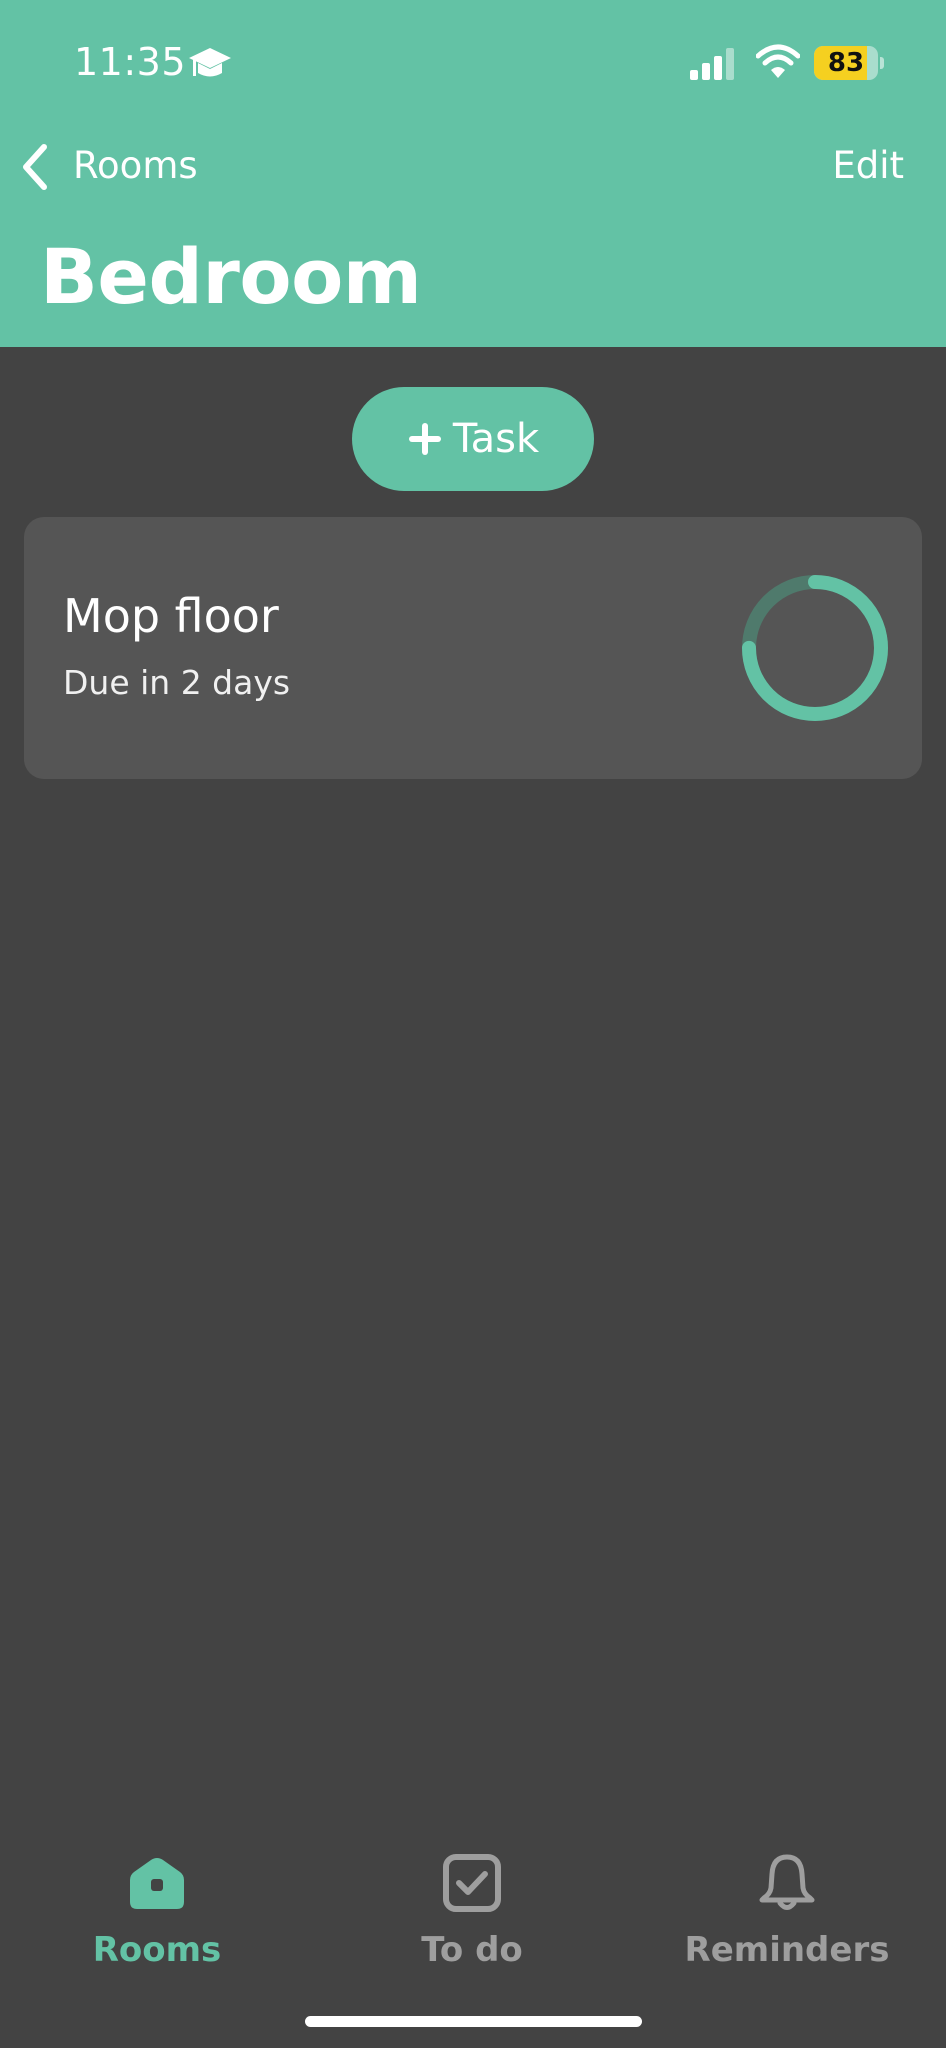 This screenshot has height=2048, width=946. I want to click on cellular-signal-icon, so click(712, 64).